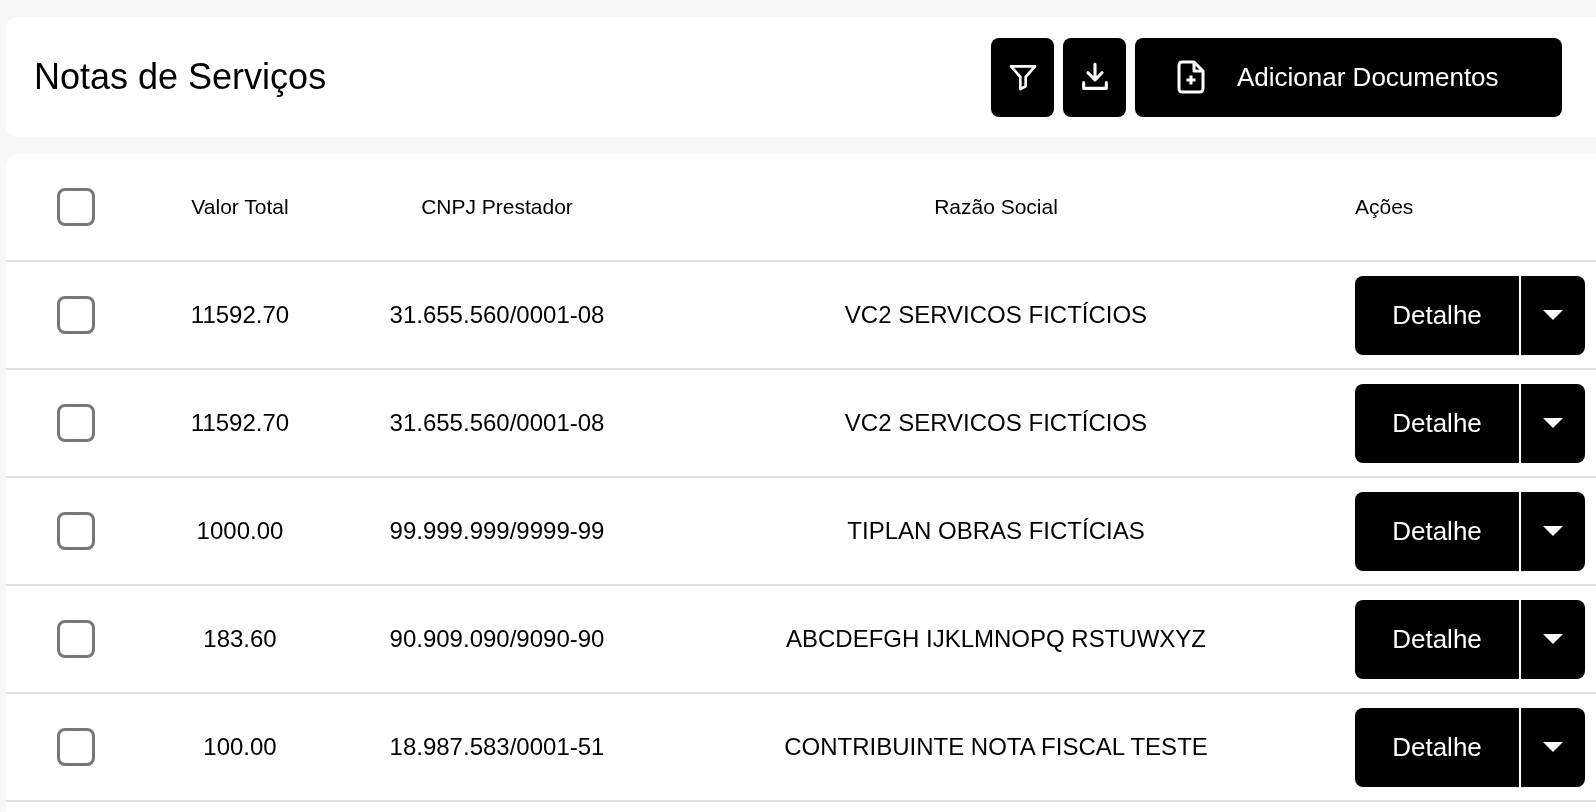 The image size is (1596, 812). Describe the element at coordinates (240, 747) in the screenshot. I see `table-cell-text: 100.00` at that location.